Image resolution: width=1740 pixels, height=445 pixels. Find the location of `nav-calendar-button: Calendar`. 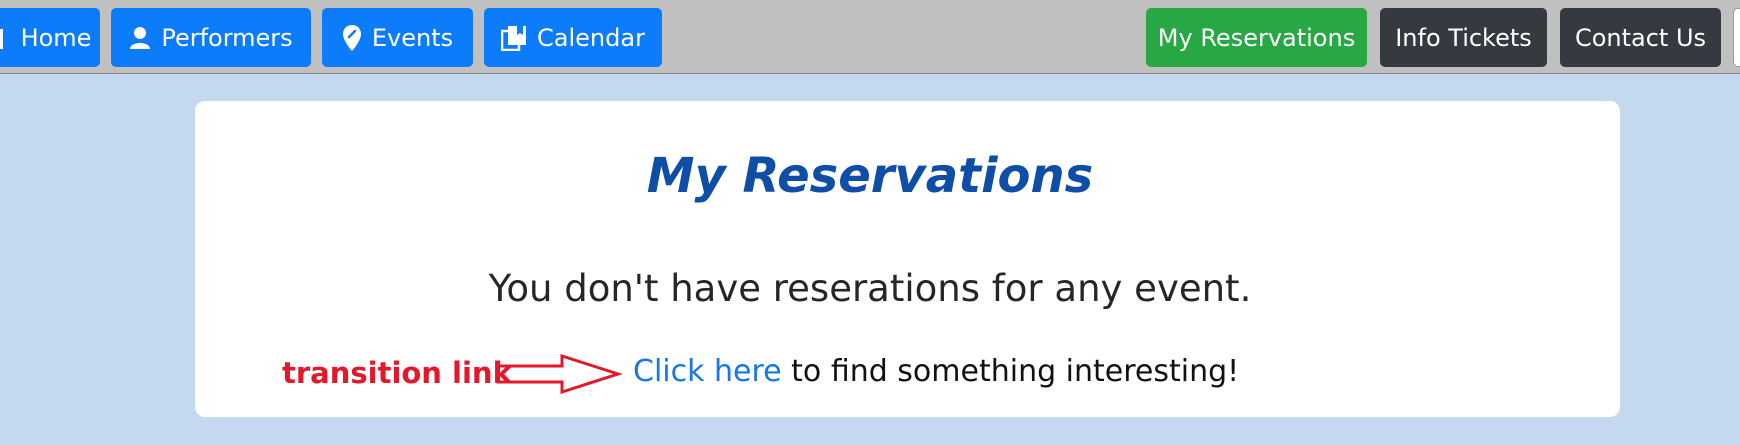

nav-calendar-button: Calendar is located at coordinates (573, 37).